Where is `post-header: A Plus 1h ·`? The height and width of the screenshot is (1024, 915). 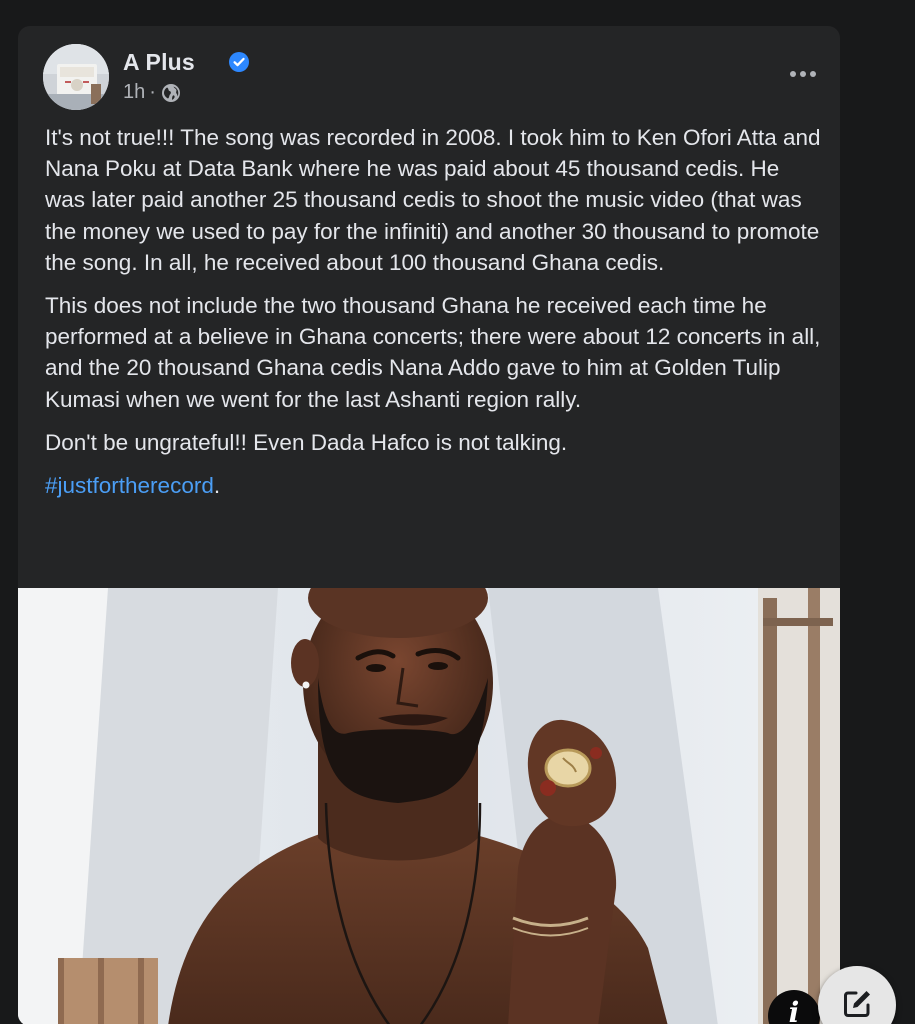 post-header: A Plus 1h · is located at coordinates (429, 77).